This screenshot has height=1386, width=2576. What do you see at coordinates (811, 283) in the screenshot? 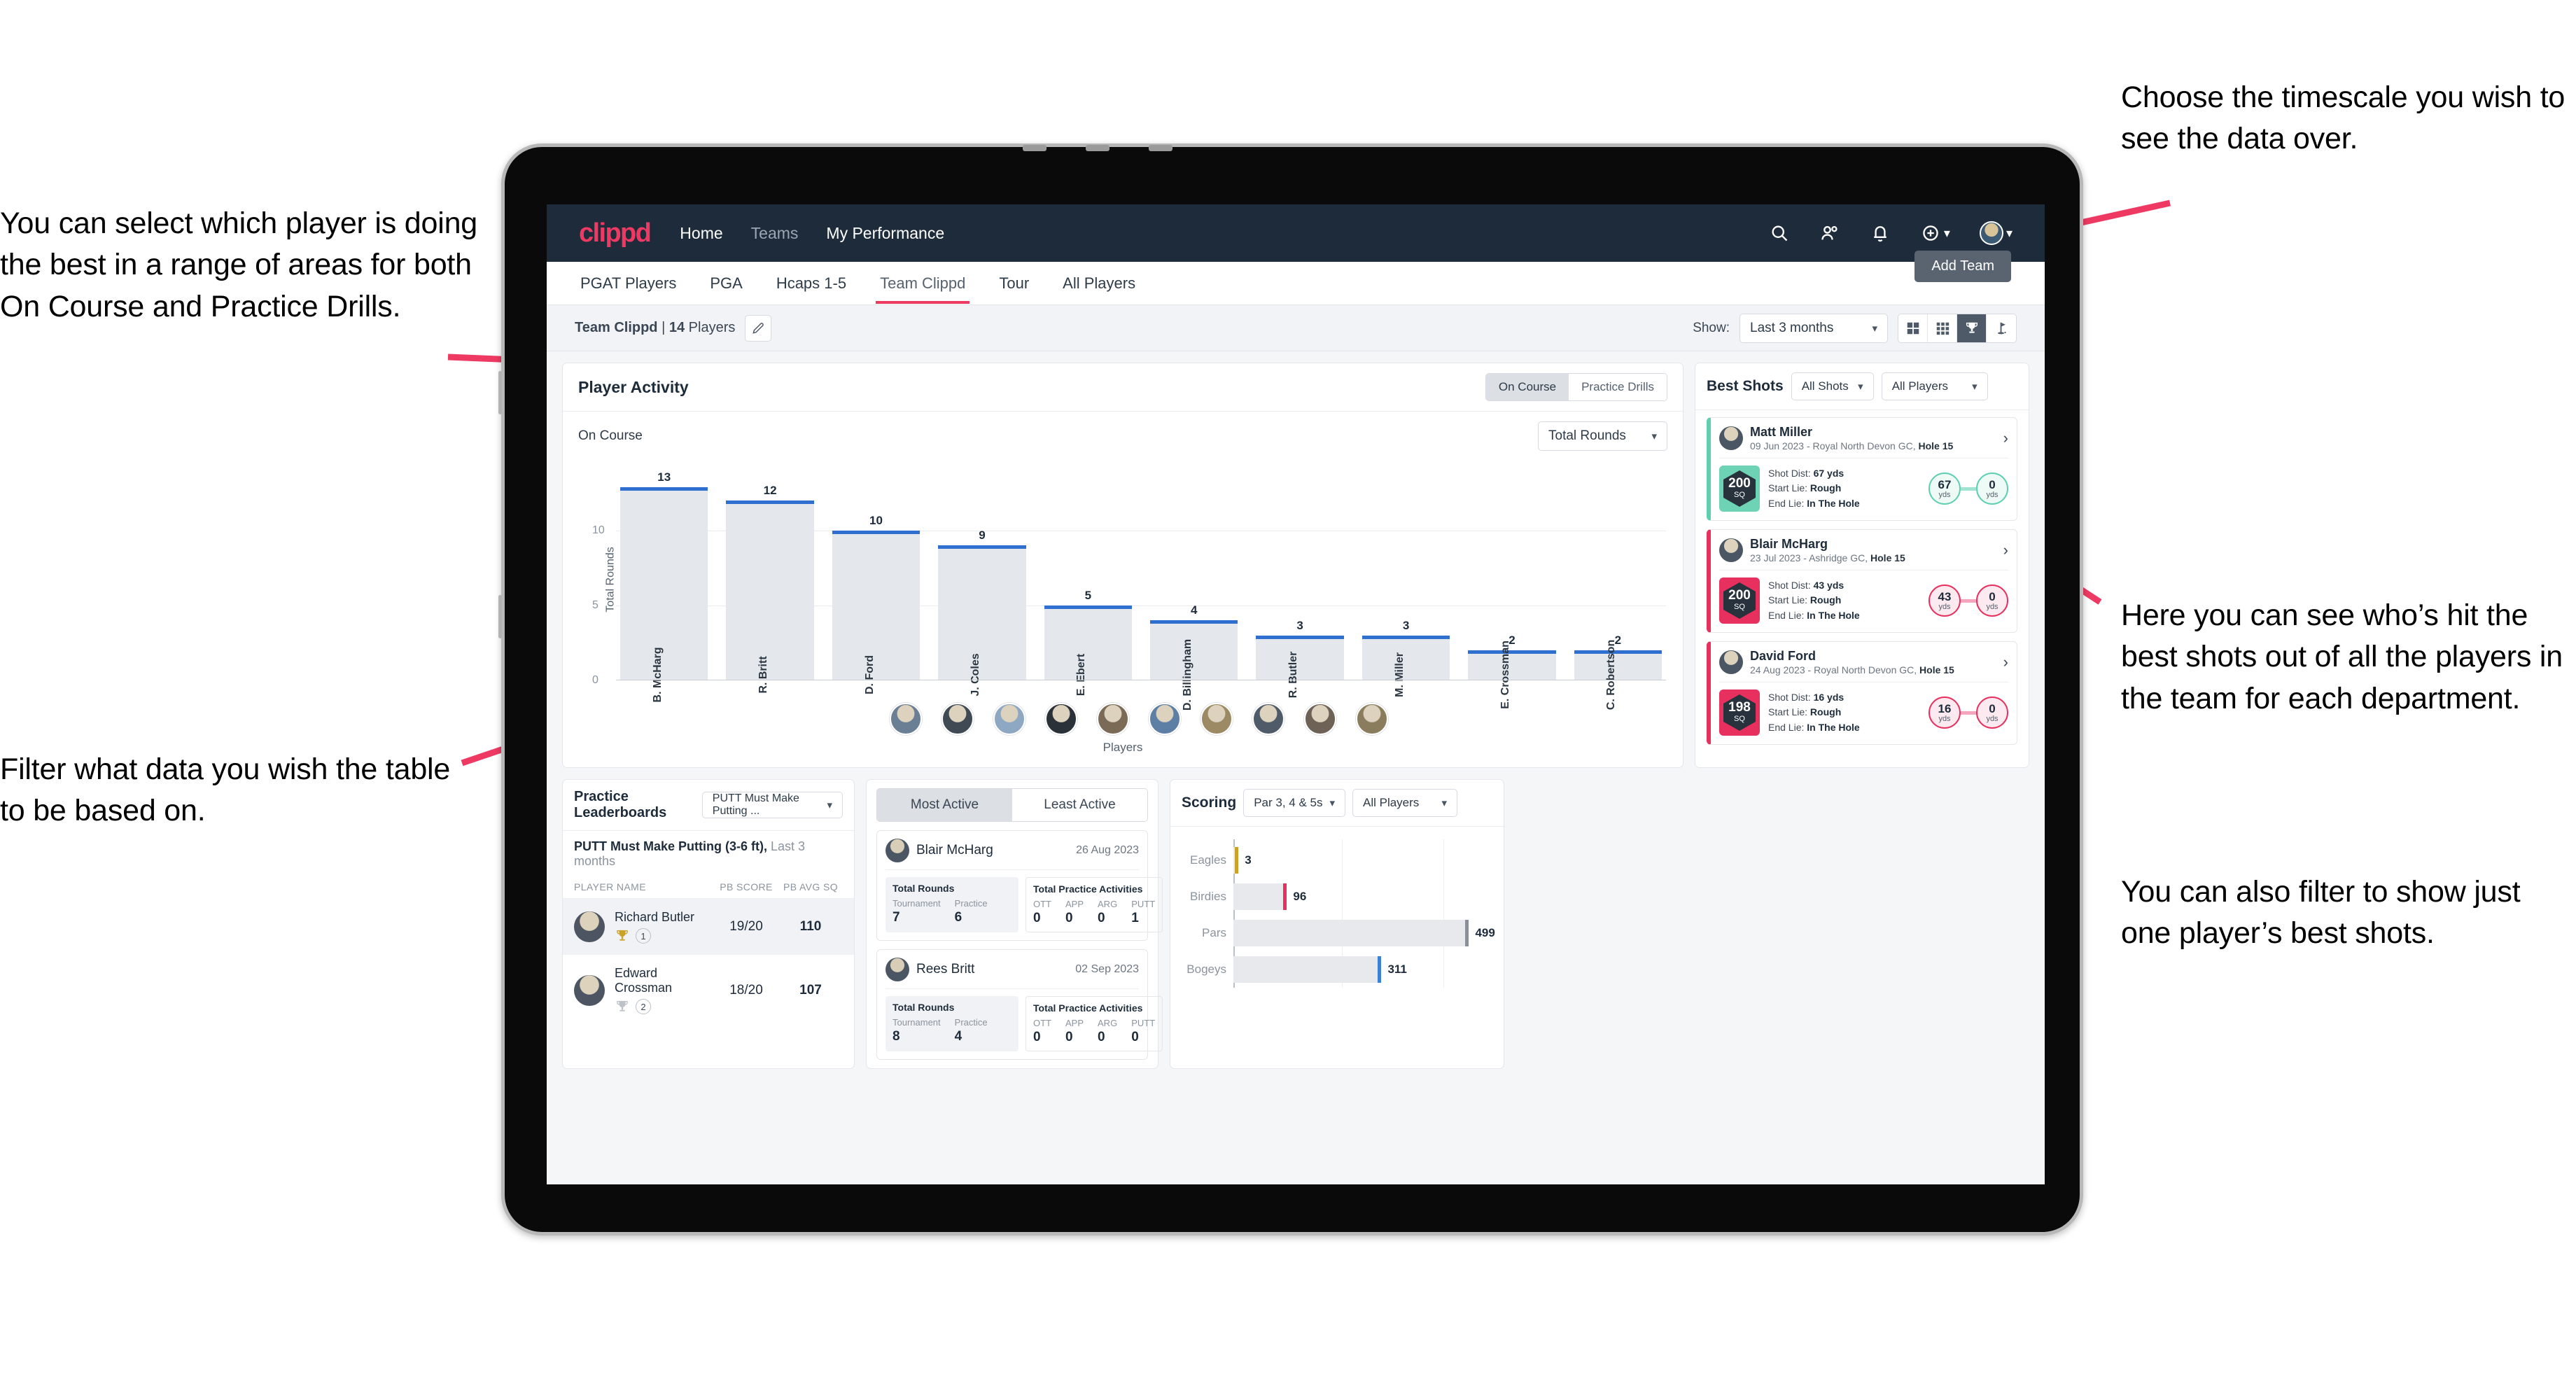
I see `tab-hcaps-1-5: Hcaps 1-5` at bounding box center [811, 283].